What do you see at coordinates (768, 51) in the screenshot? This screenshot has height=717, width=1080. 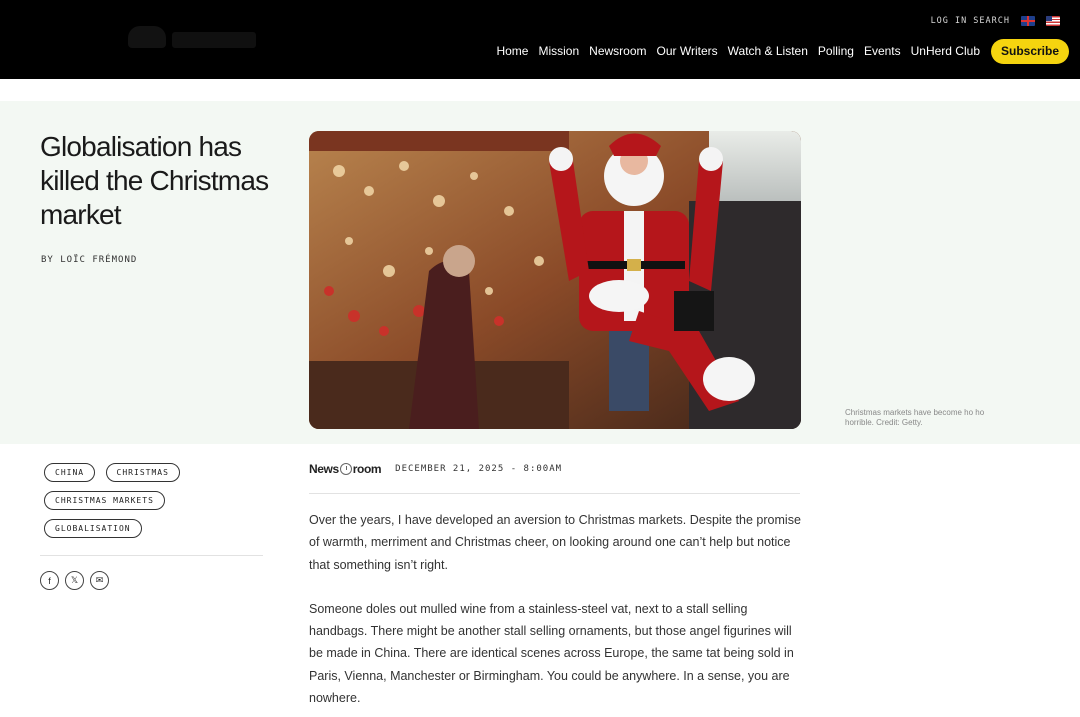 I see `nav-watch-listen: Watch & Listen` at bounding box center [768, 51].